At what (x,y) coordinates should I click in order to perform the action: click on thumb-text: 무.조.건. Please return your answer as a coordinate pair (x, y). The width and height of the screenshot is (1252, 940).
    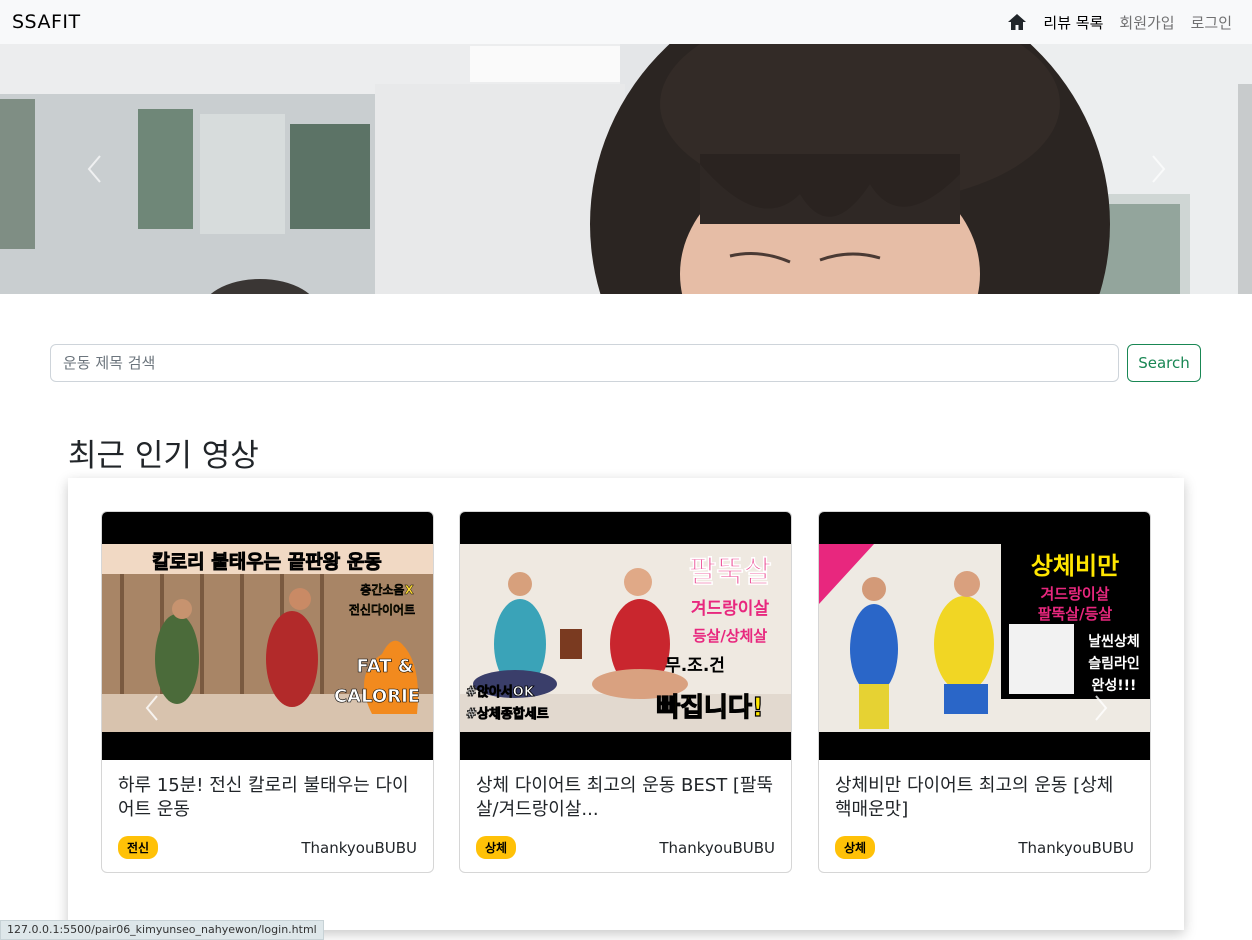
    Looking at the image, I should click on (695, 666).